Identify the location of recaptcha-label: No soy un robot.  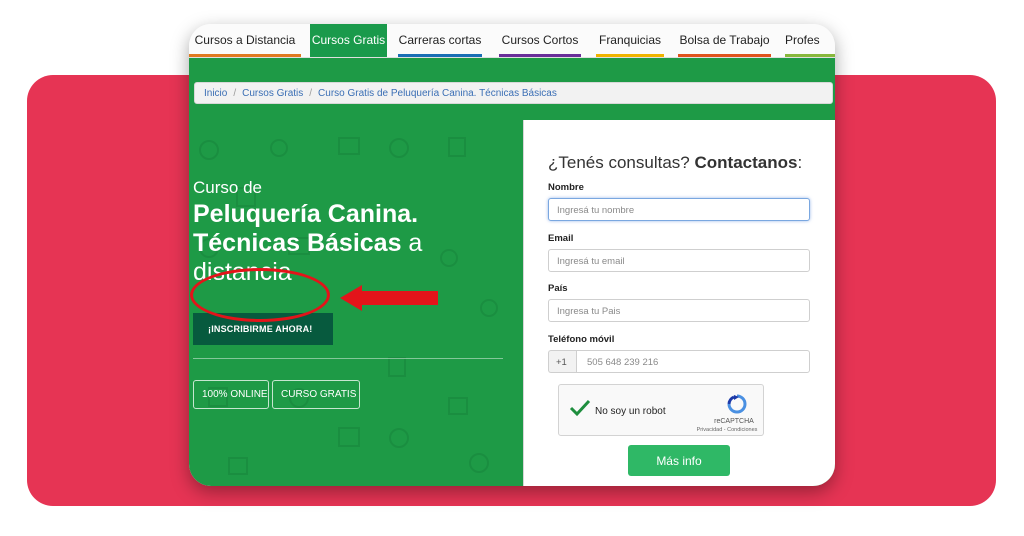
(630, 411).